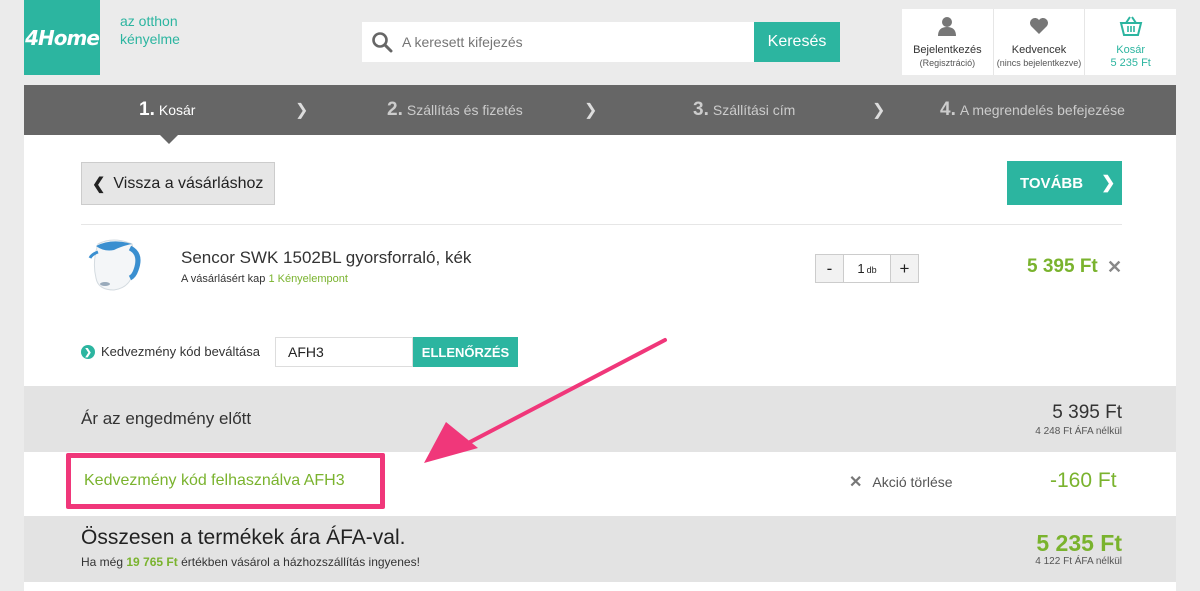 This screenshot has height=591, width=1200. Describe the element at coordinates (166, 418) in the screenshot. I see `before-label: Ár az engedmény előtt` at that location.